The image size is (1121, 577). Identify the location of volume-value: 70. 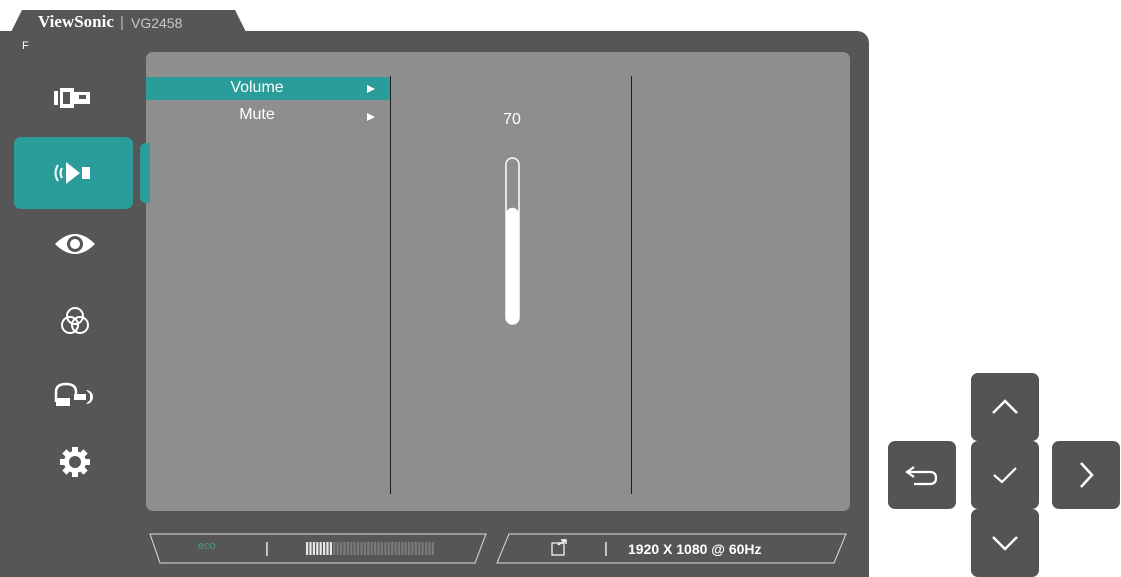
(512, 119).